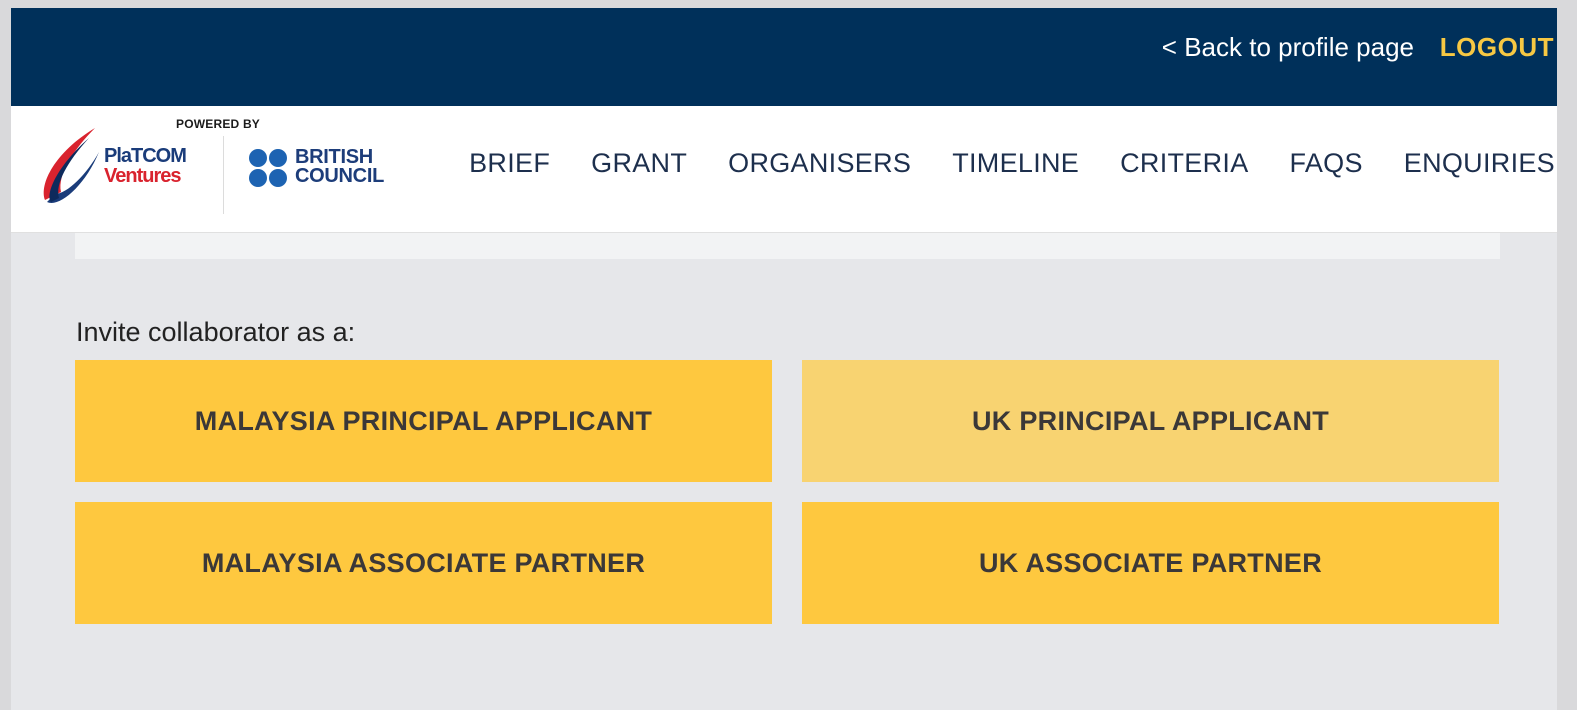  What do you see at coordinates (639, 163) in the screenshot?
I see `nav-item-grant: GRANT` at bounding box center [639, 163].